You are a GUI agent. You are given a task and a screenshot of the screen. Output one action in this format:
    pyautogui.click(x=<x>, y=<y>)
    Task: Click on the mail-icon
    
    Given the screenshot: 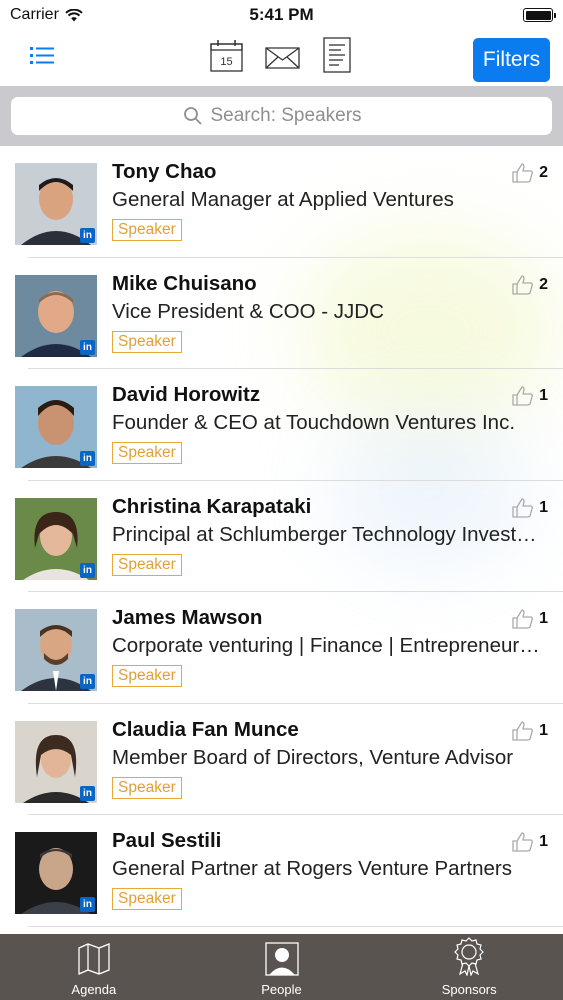 What is the action you would take?
    pyautogui.click(x=283, y=57)
    